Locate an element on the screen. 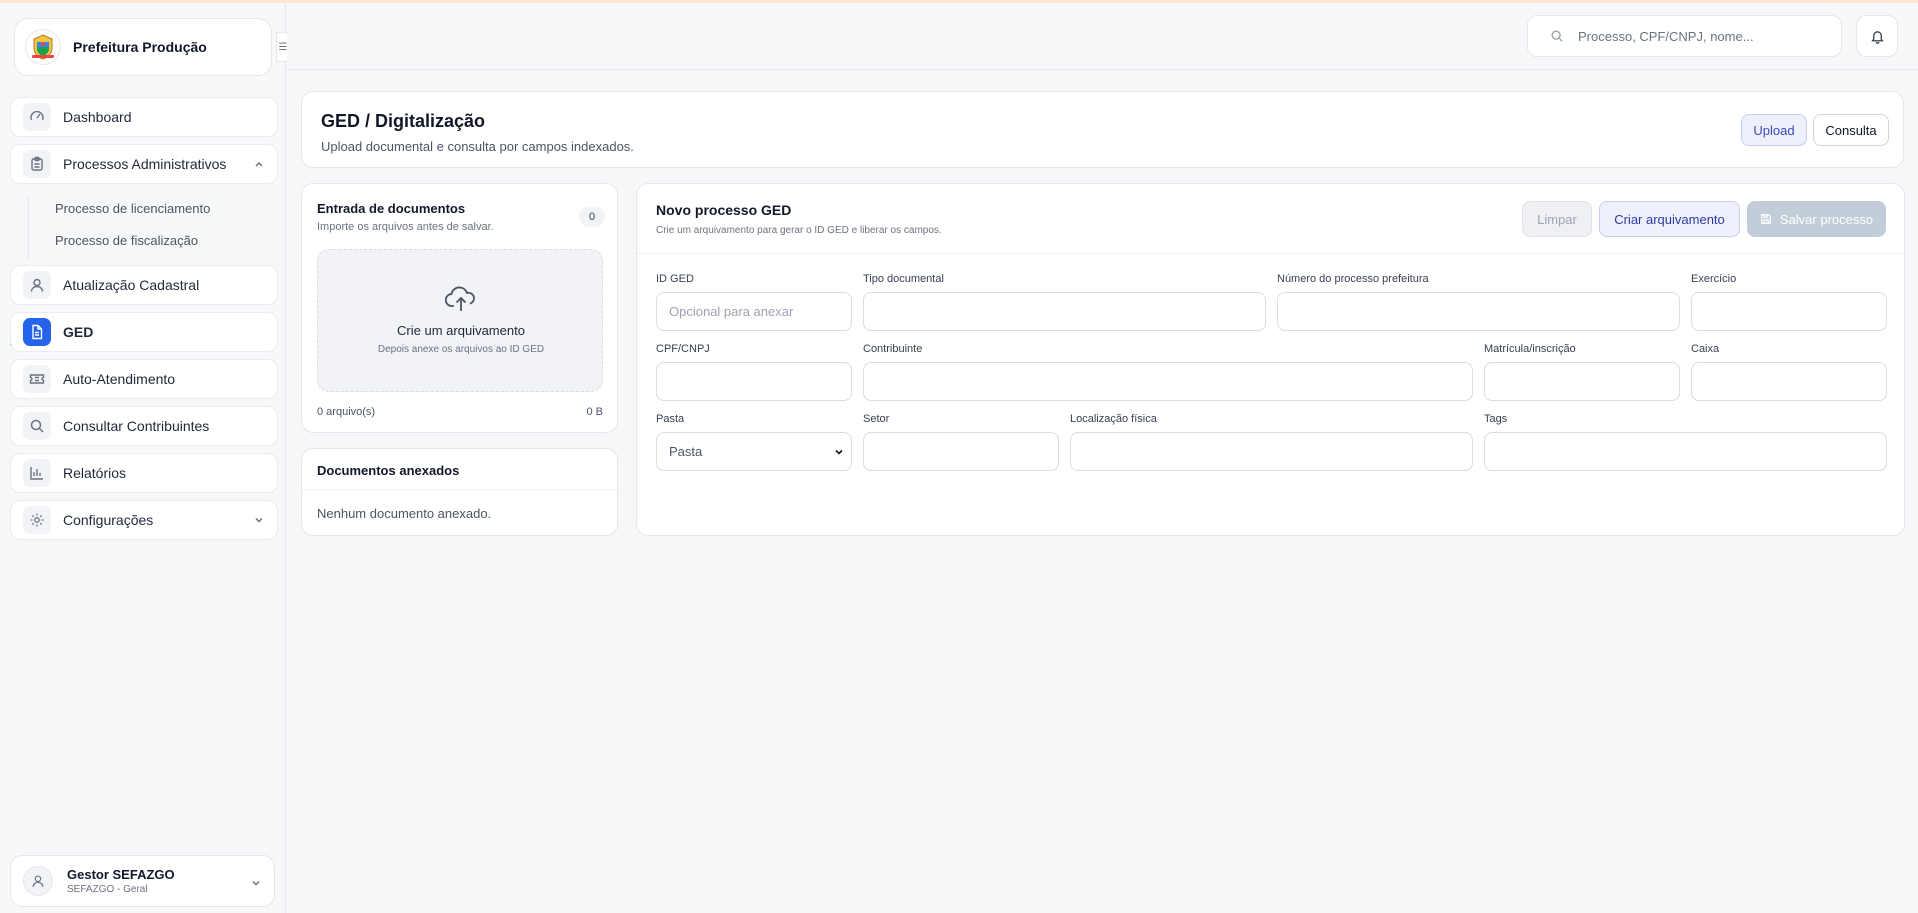  brand-card: Prefeitura Produção is located at coordinates (143, 47).